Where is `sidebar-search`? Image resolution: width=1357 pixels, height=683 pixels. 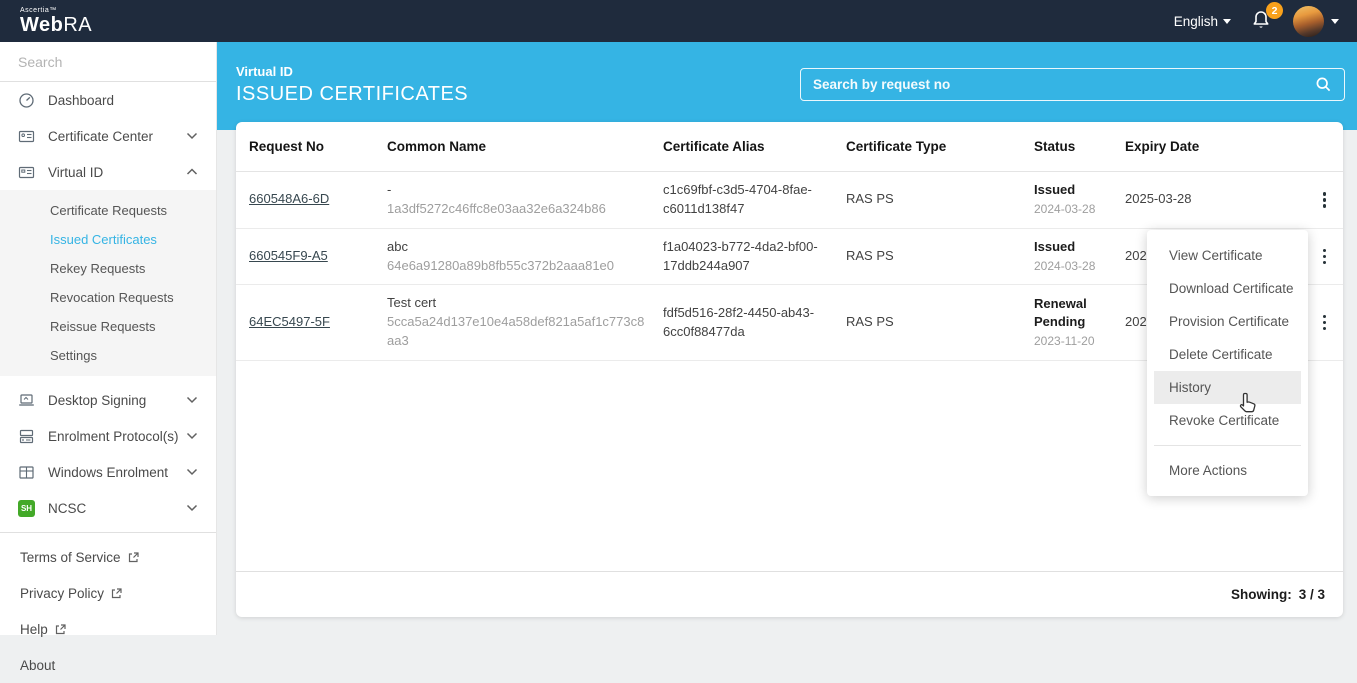 sidebar-search is located at coordinates (108, 62).